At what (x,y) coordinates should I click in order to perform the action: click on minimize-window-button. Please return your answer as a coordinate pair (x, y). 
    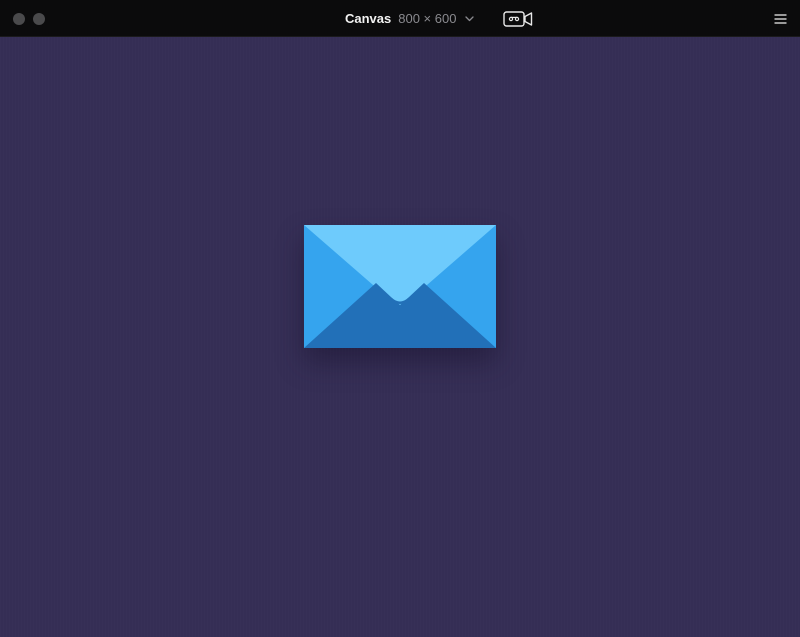
    Looking at the image, I should click on (39, 19).